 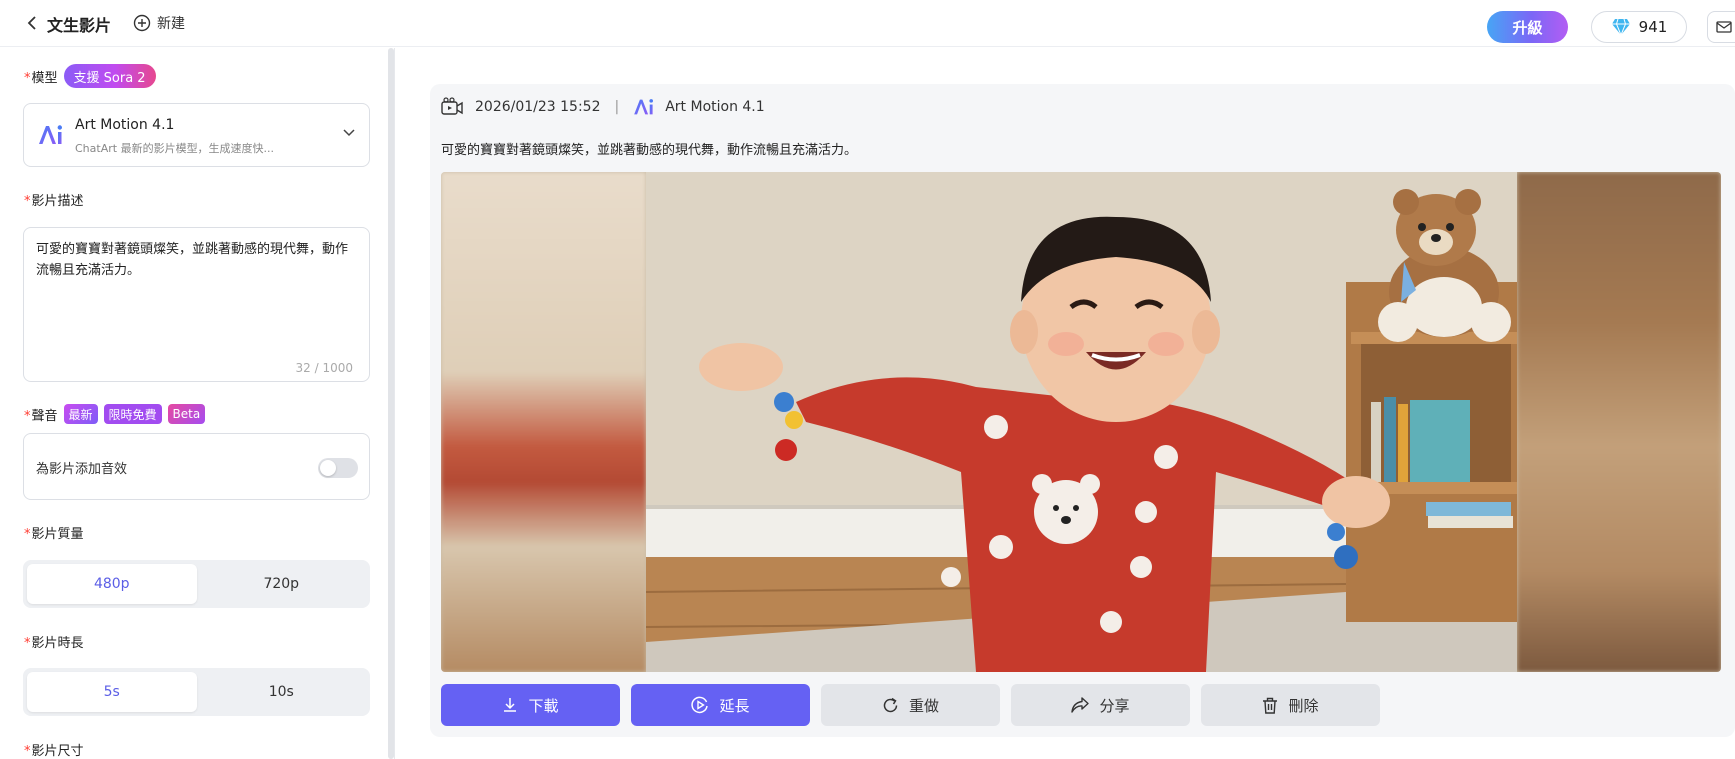 I want to click on credits-count: 941, so click(x=1653, y=27).